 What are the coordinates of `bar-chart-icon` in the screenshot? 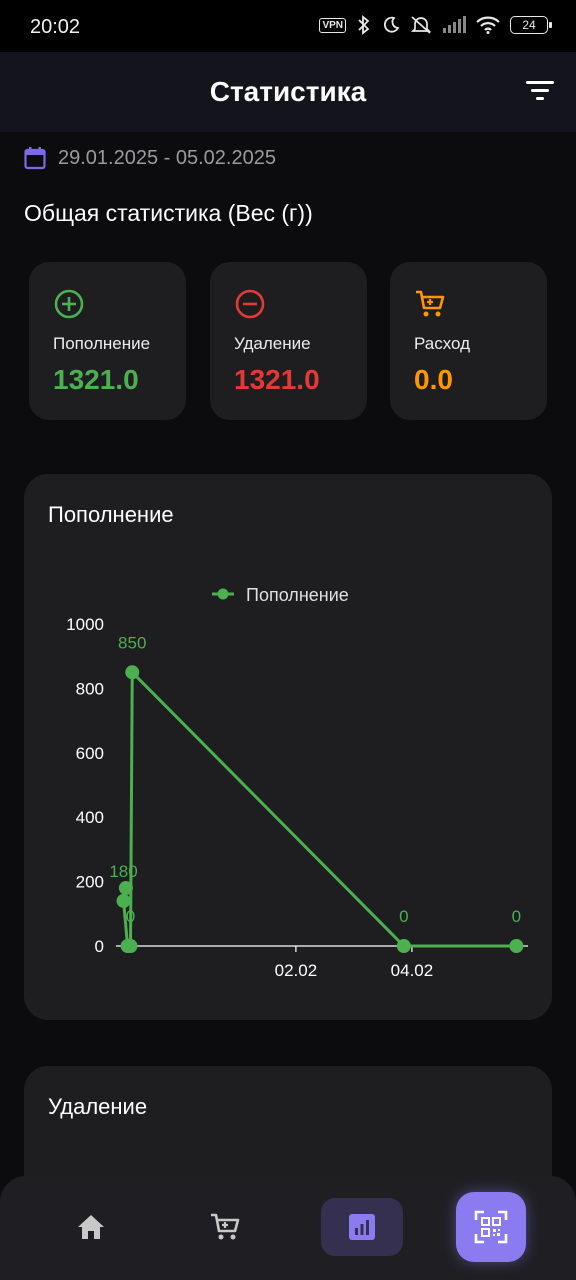 It's located at (362, 1227).